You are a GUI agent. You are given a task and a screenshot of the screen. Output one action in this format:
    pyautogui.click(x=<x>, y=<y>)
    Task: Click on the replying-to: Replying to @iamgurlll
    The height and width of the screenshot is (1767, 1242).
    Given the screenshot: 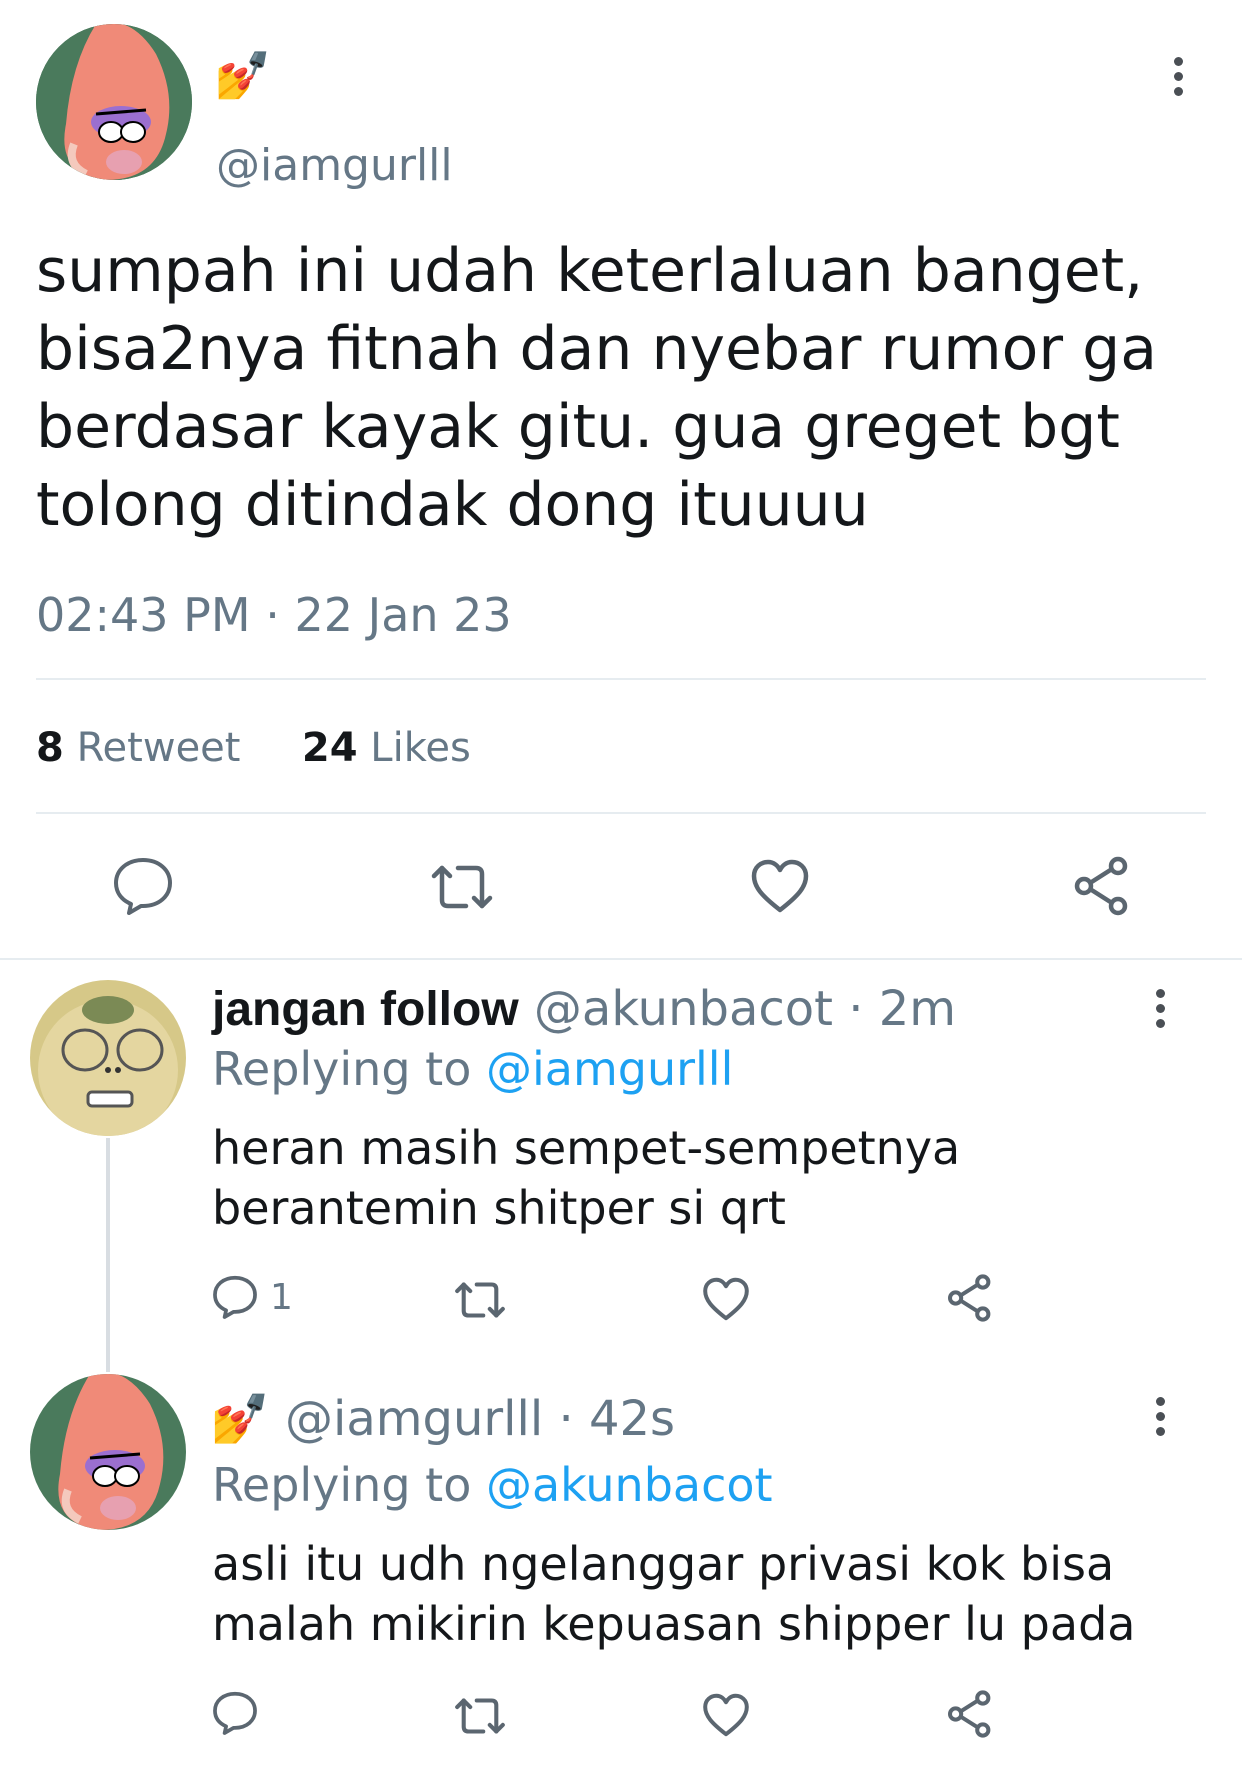 What is the action you would take?
    pyautogui.click(x=472, y=1069)
    